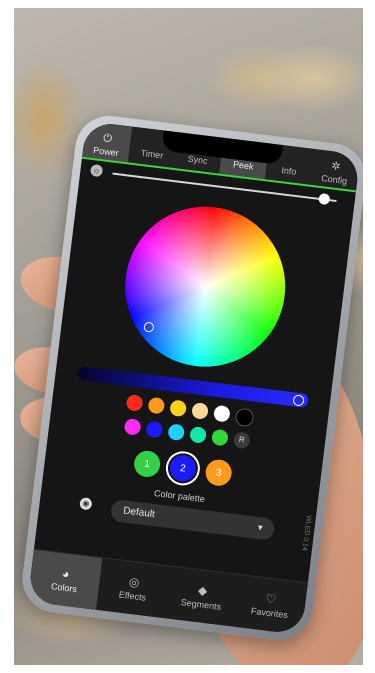  I want to click on tab-colors-label: Colors, so click(64, 588).